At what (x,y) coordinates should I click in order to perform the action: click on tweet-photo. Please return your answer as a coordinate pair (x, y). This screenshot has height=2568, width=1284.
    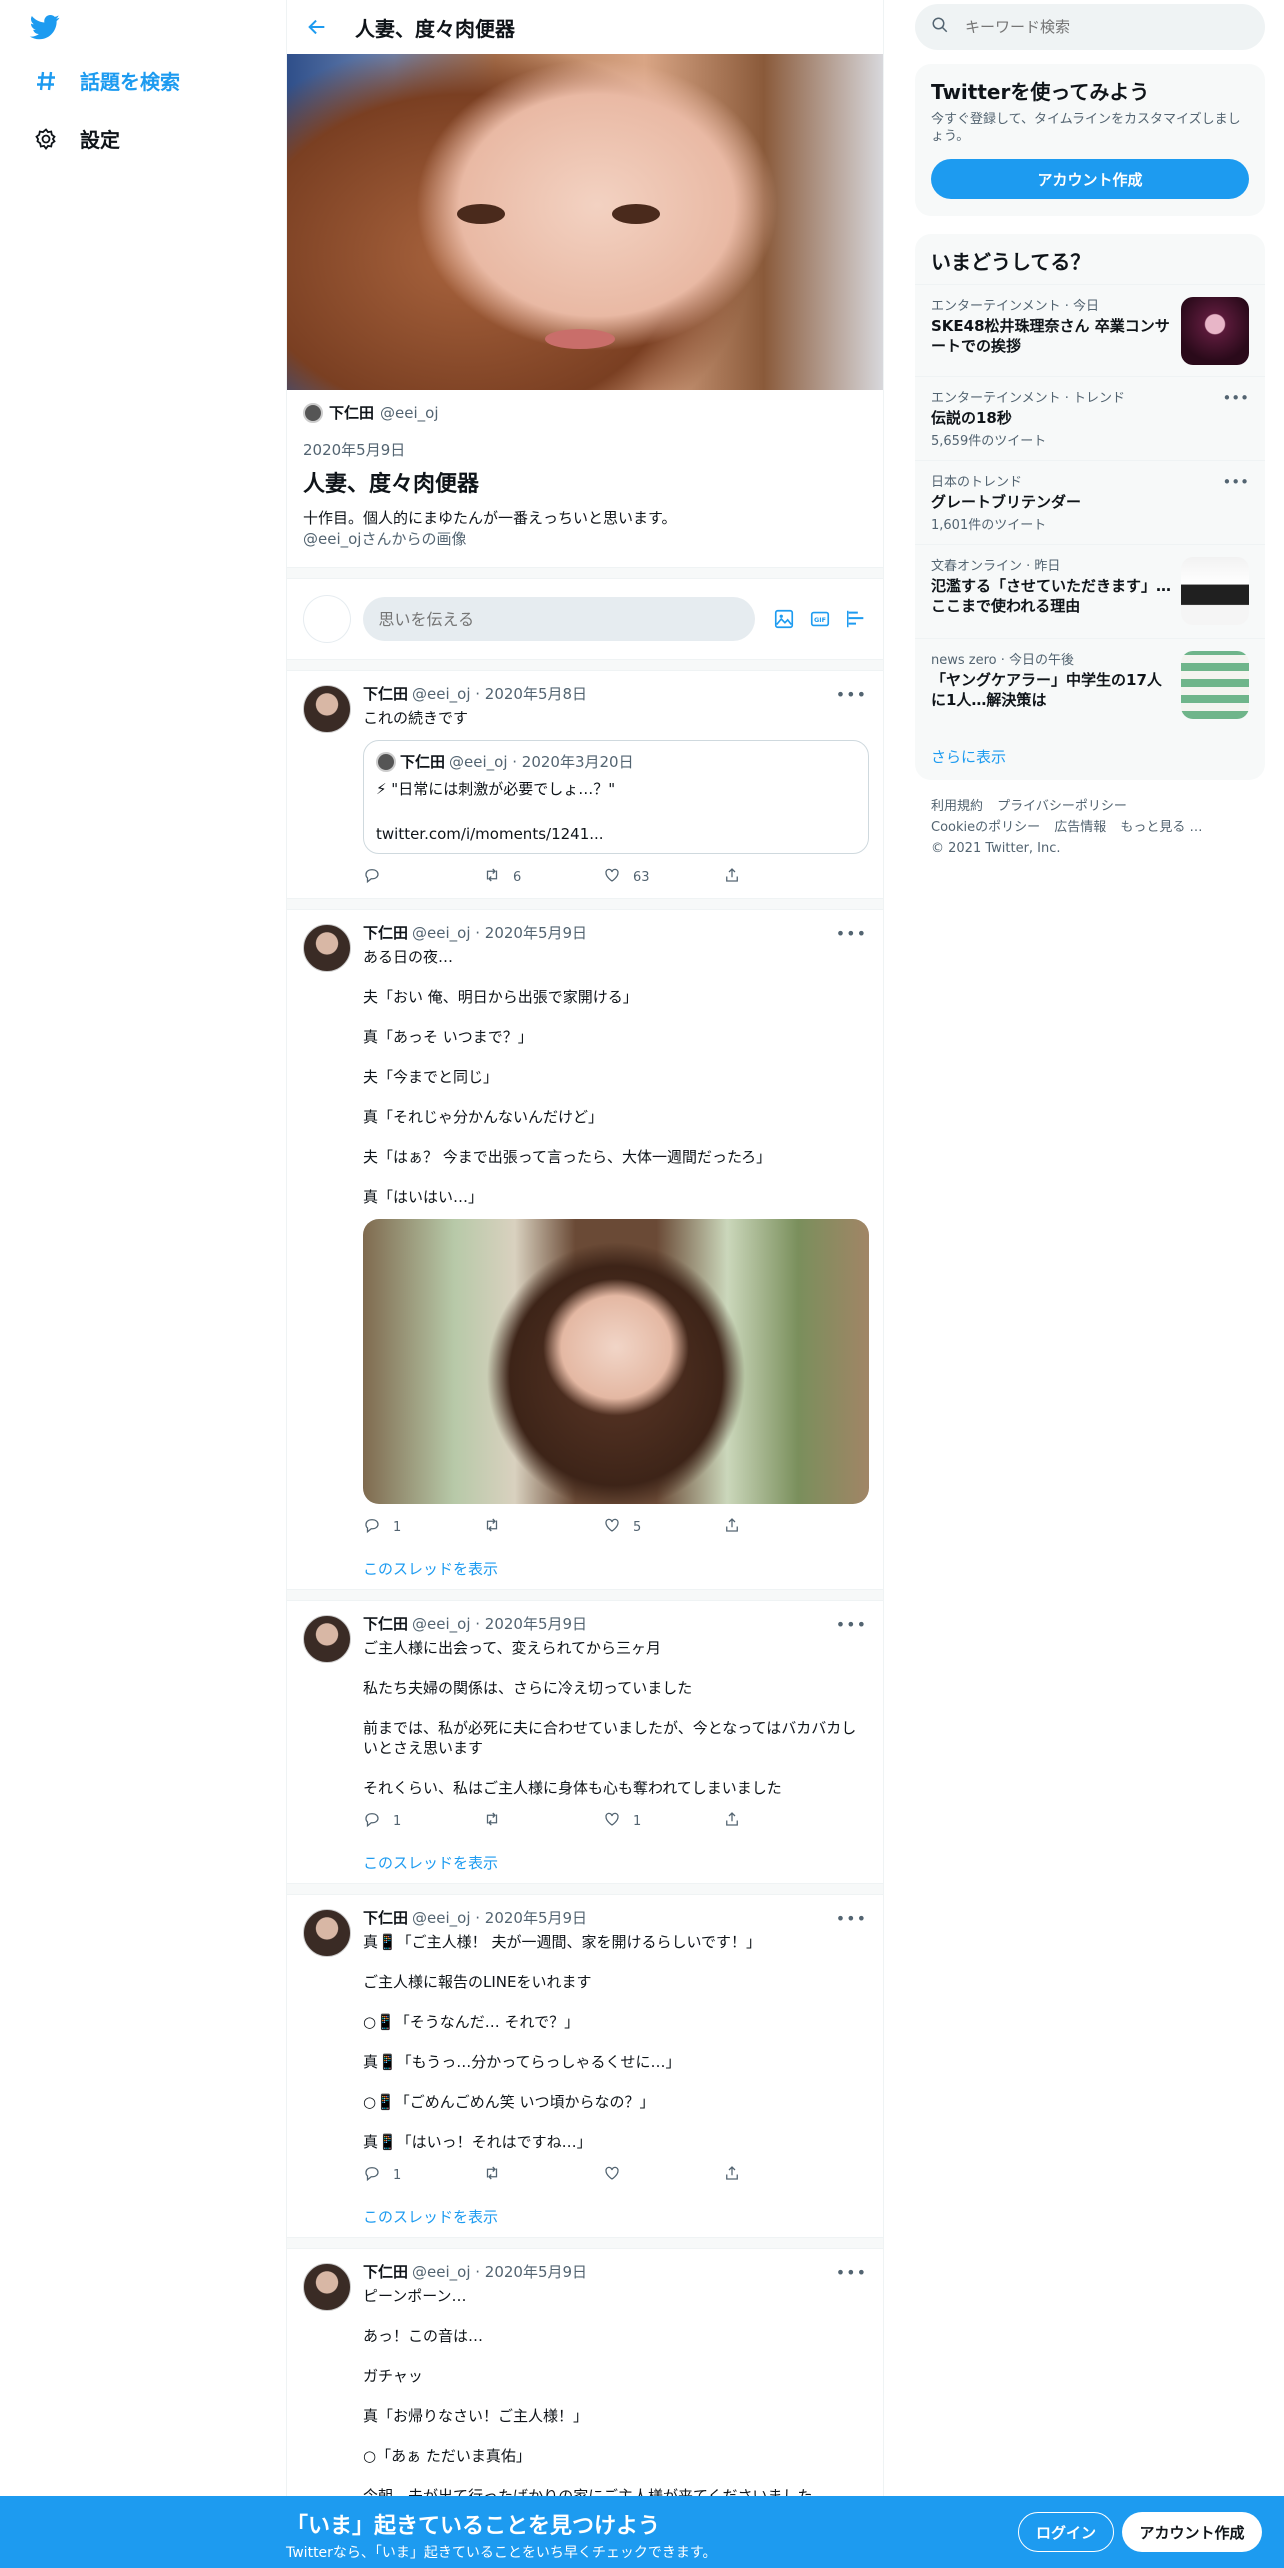
    Looking at the image, I should click on (616, 1361).